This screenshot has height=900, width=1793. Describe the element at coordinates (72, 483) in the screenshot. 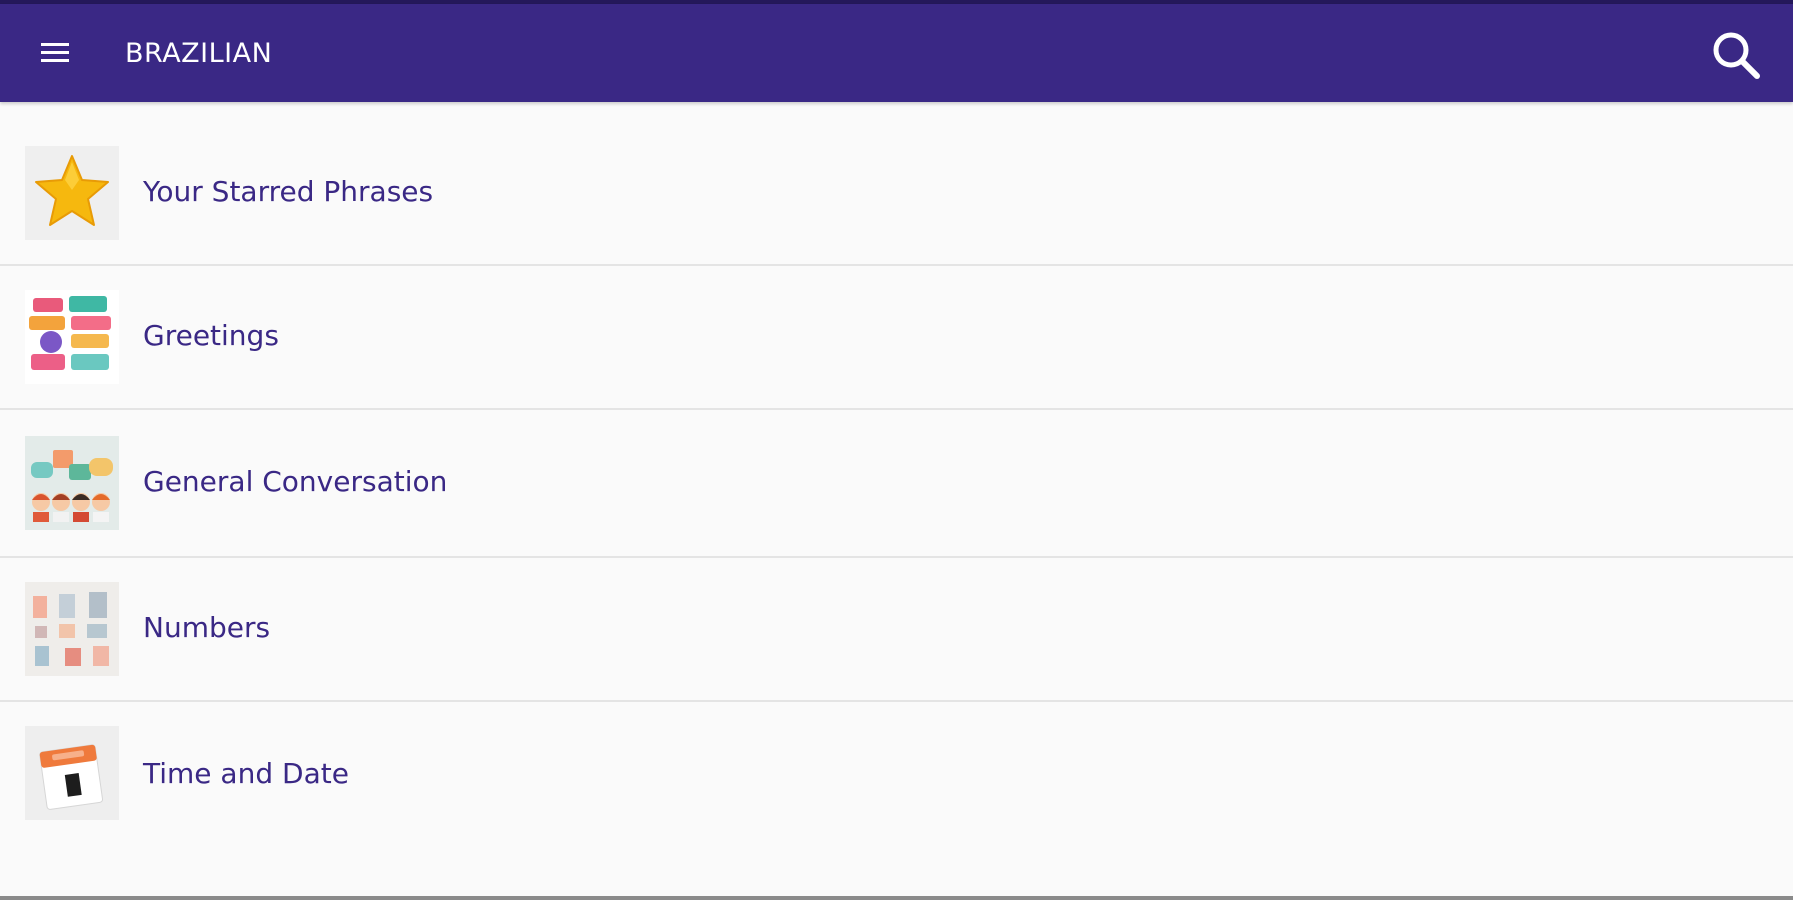

I see `conversation-people-icon` at that location.